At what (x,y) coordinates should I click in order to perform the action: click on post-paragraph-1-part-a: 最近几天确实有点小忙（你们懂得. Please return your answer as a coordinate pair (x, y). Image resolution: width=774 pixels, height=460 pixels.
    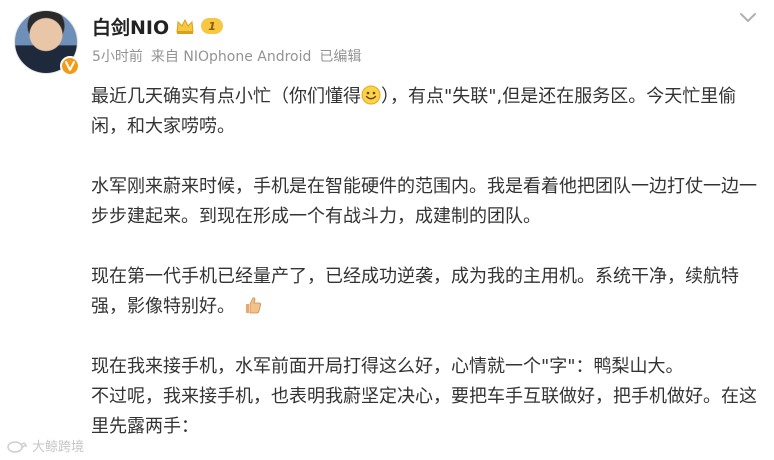
    Looking at the image, I should click on (226, 96).